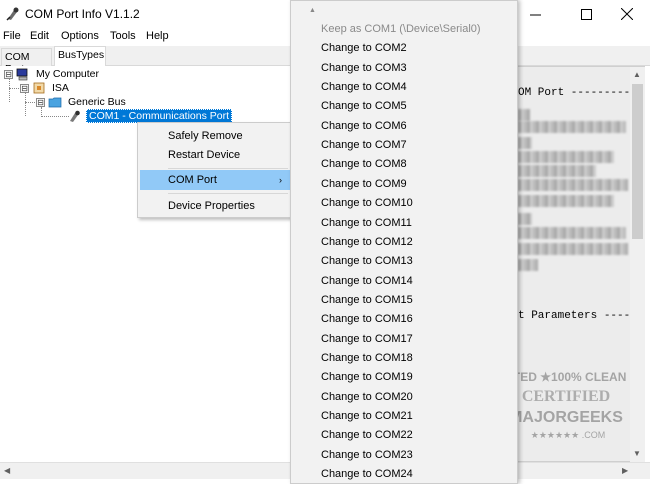 The width and height of the screenshot is (650, 484). Describe the element at coordinates (364, 145) in the screenshot. I see `submenu-item-change-com: Change to COM7` at that location.